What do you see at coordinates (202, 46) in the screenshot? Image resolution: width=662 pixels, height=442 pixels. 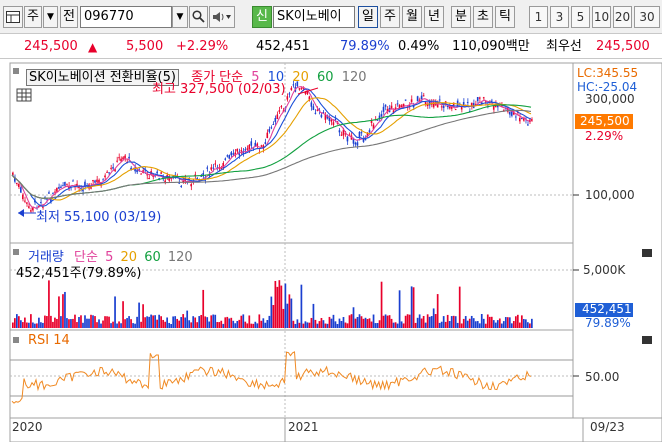 I see `price-change-pct: +2.29%` at bounding box center [202, 46].